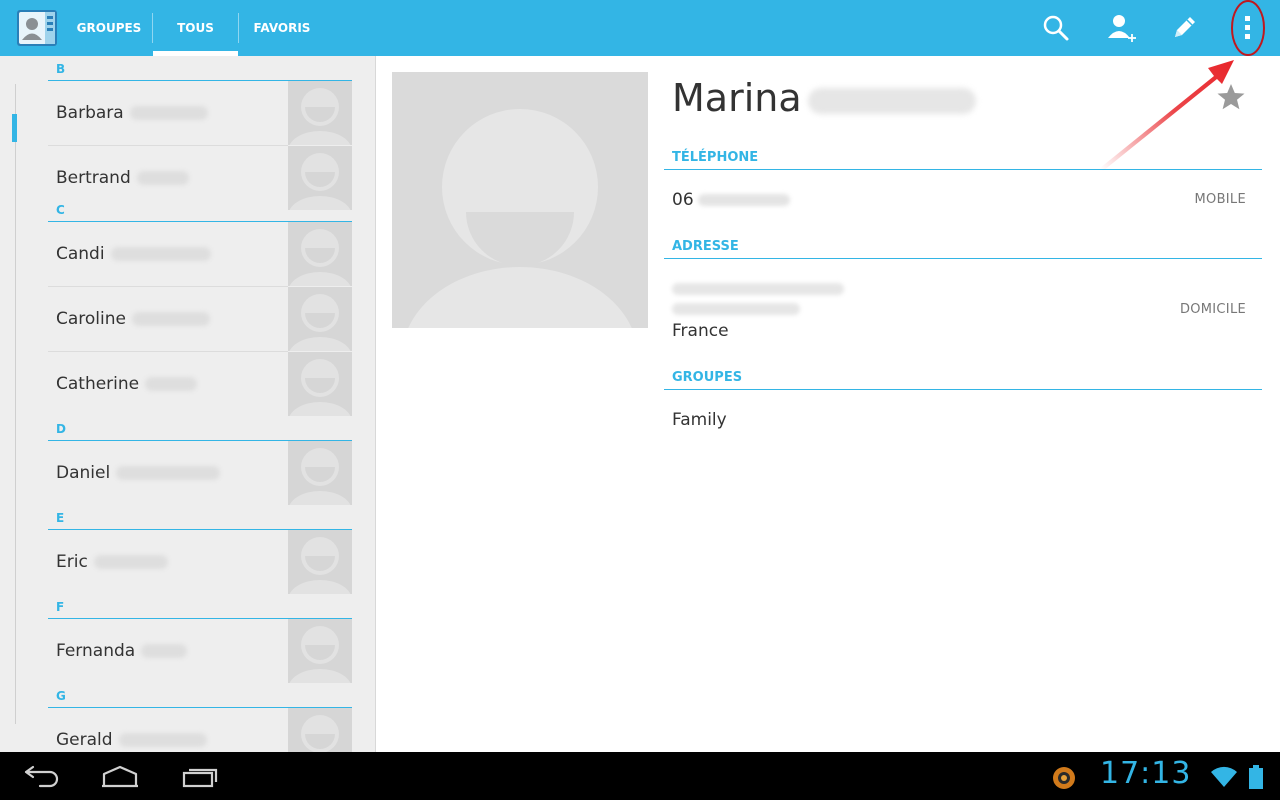 This screenshot has height=800, width=1280. I want to click on tab-all-label: TOUS, so click(195, 28).